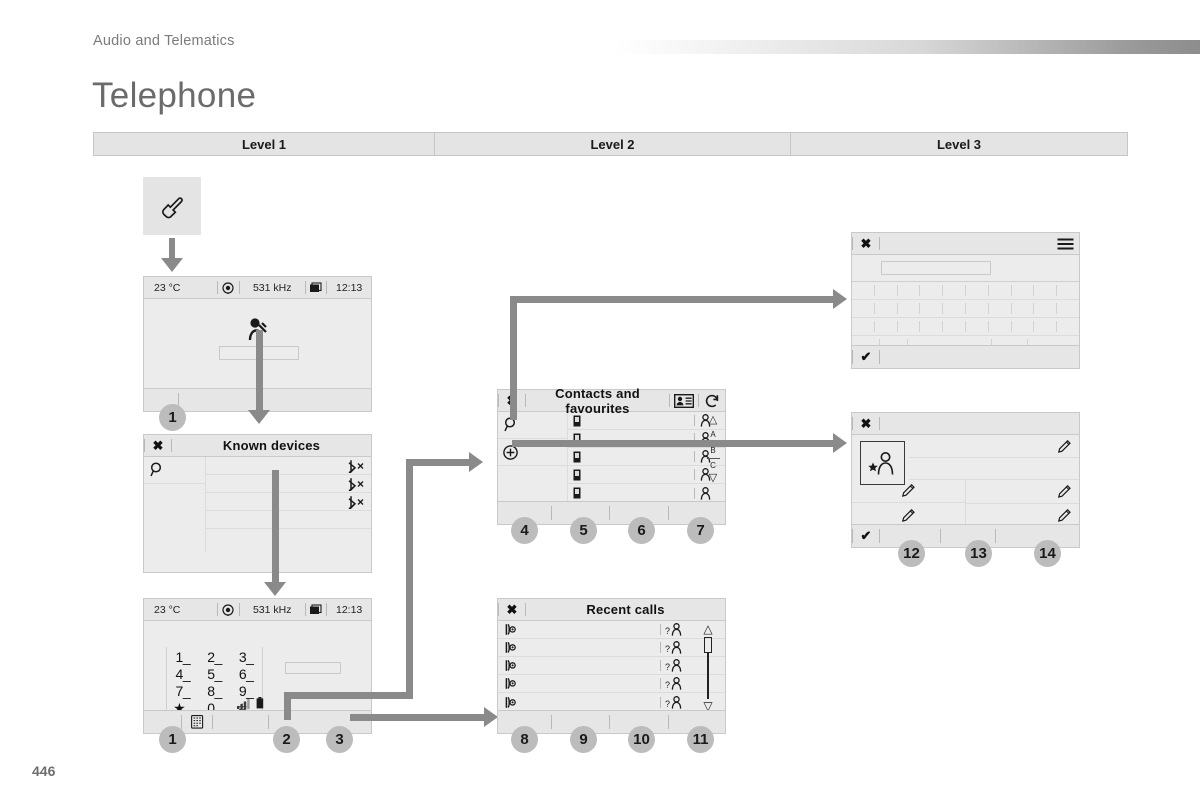 Image resolution: width=1200 pixels, height=800 pixels. Describe the element at coordinates (708, 645) in the screenshot. I see `scroll-thumb` at that location.